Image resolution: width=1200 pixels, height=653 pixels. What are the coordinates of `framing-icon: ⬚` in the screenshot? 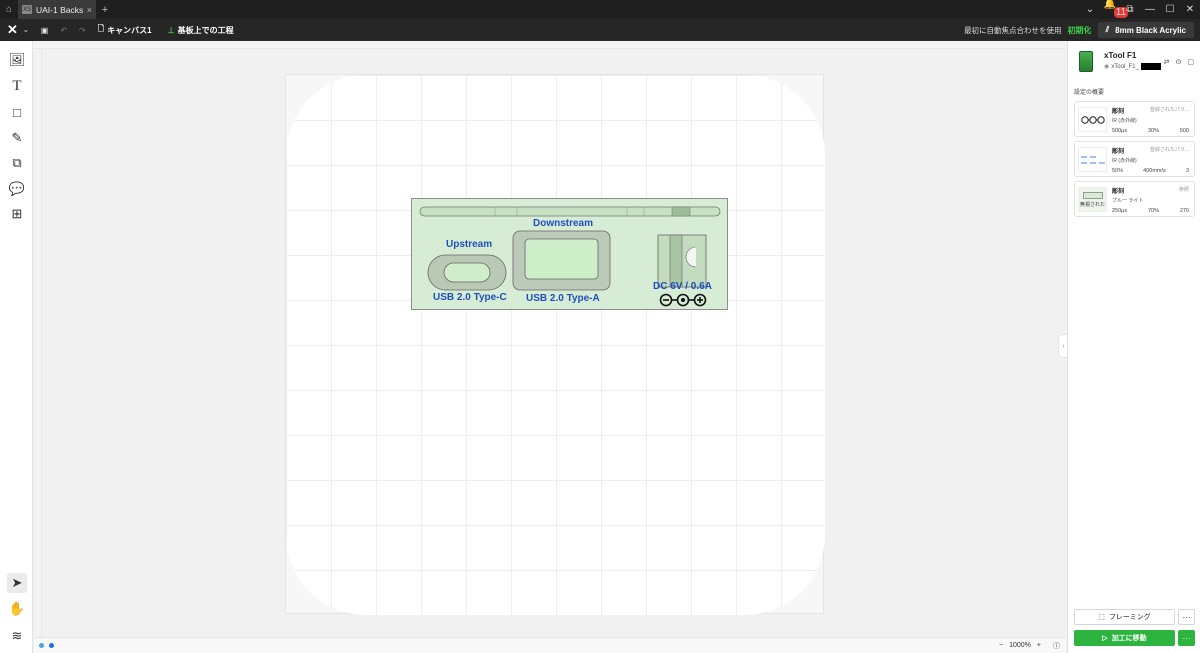 It's located at (1101, 617).